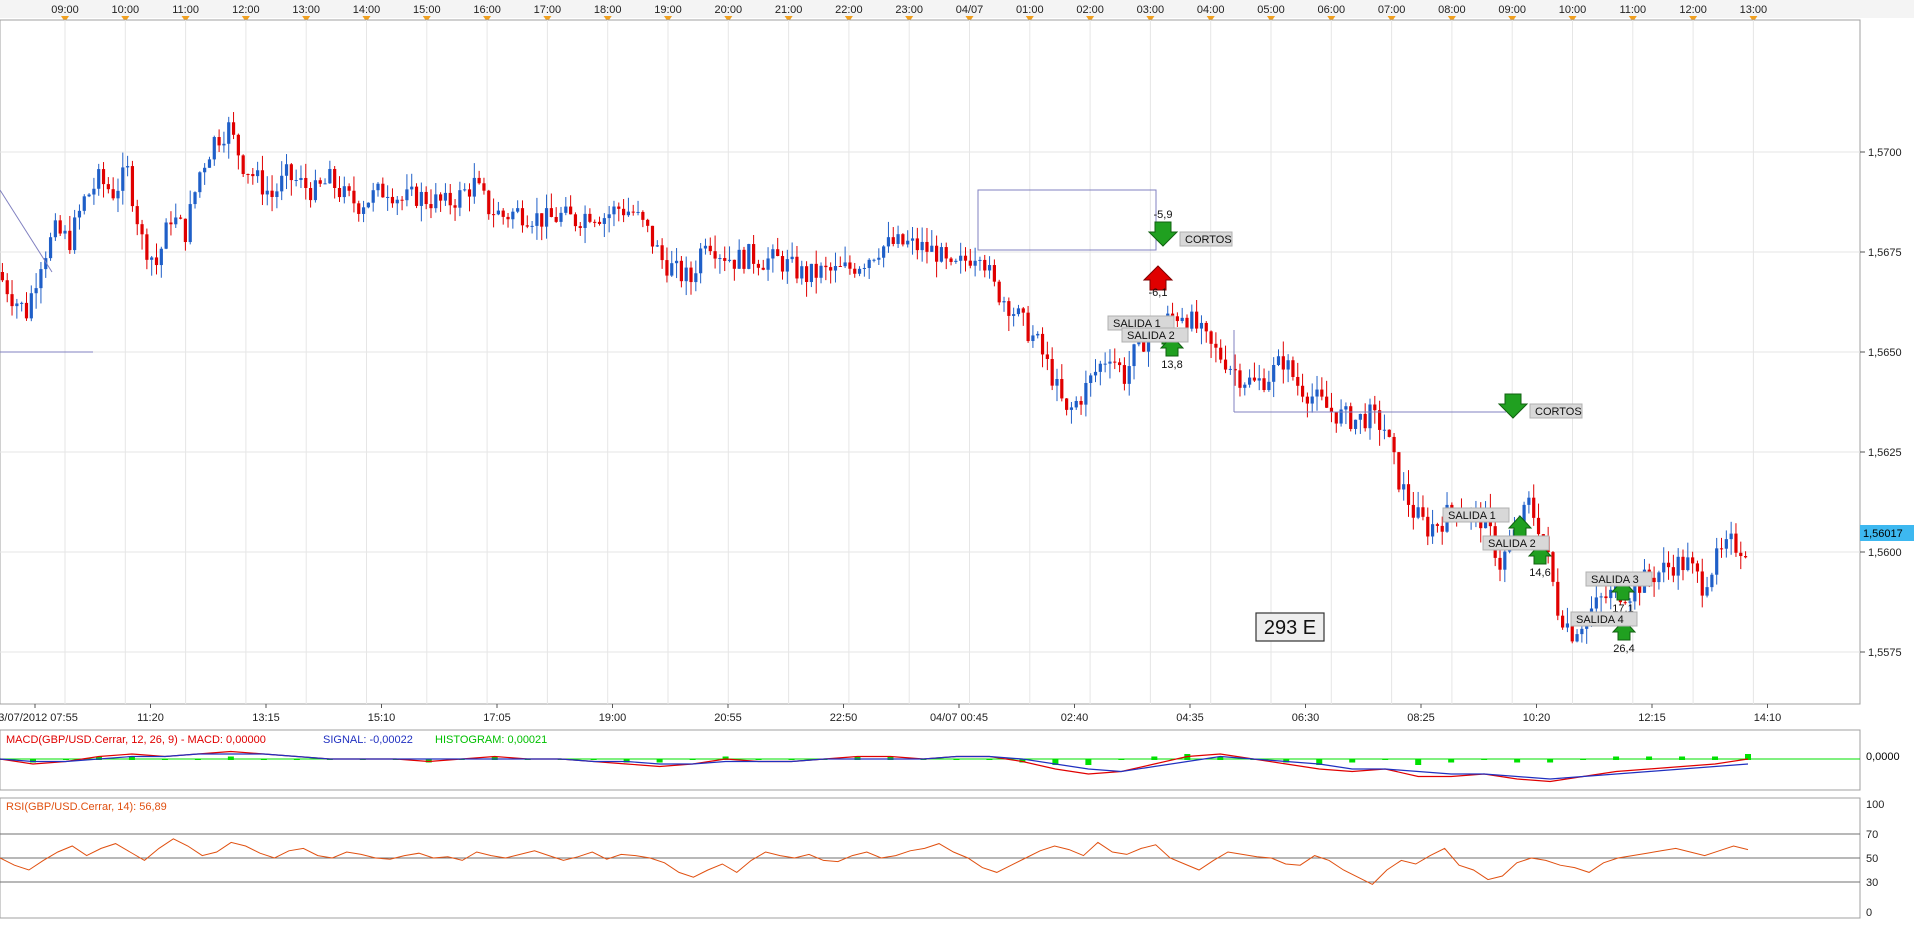  What do you see at coordinates (1208, 240) in the screenshot?
I see `signal-label: CORTOS` at bounding box center [1208, 240].